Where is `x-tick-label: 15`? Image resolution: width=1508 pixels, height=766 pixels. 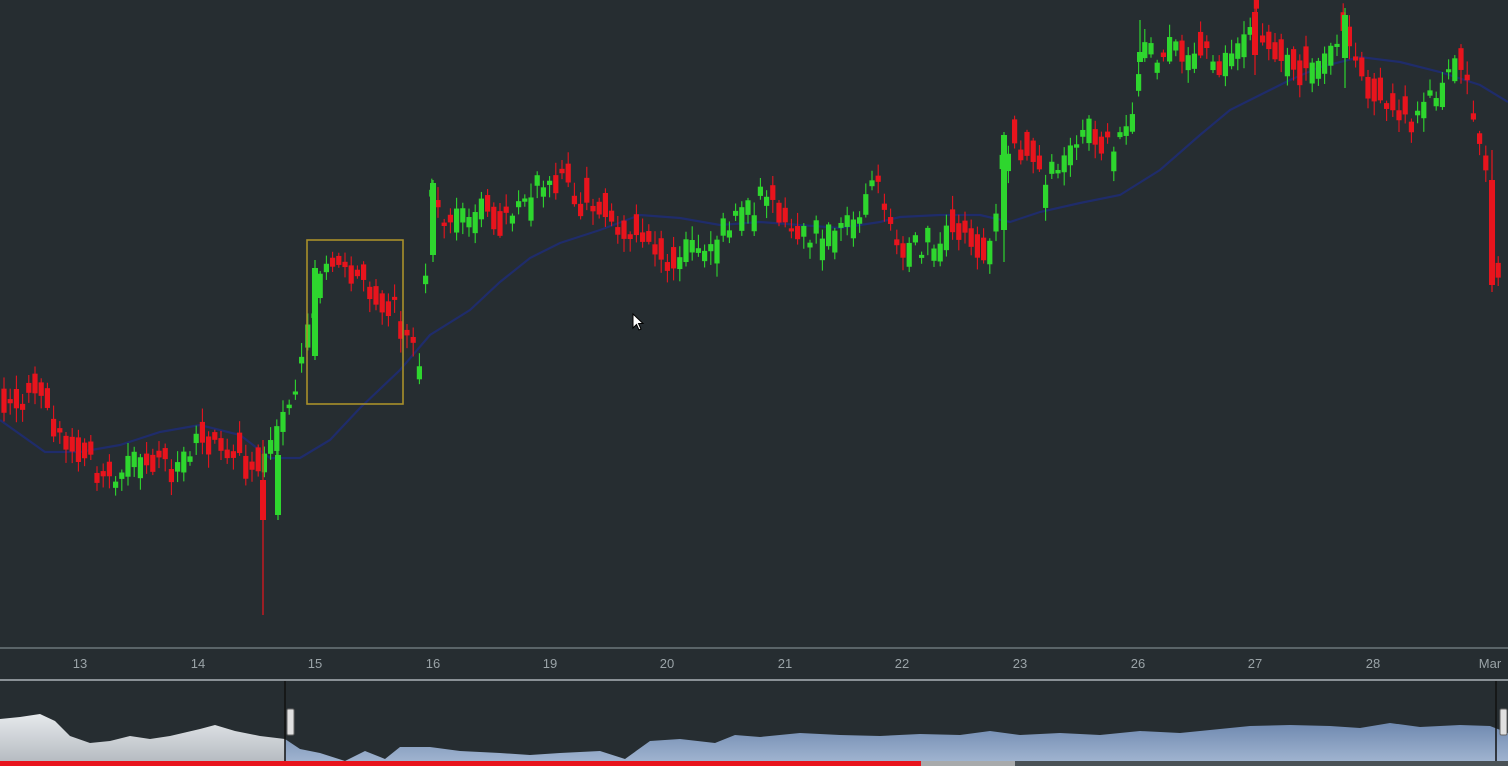 x-tick-label: 15 is located at coordinates (315, 663).